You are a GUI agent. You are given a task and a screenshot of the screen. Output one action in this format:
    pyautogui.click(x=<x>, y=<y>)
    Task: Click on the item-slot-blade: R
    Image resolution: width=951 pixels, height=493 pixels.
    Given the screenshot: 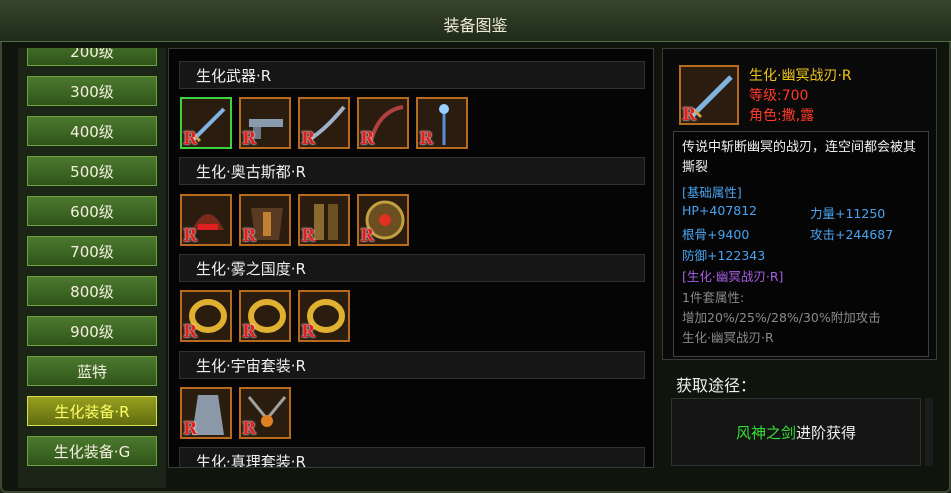 What is the action you would take?
    pyautogui.click(x=324, y=123)
    